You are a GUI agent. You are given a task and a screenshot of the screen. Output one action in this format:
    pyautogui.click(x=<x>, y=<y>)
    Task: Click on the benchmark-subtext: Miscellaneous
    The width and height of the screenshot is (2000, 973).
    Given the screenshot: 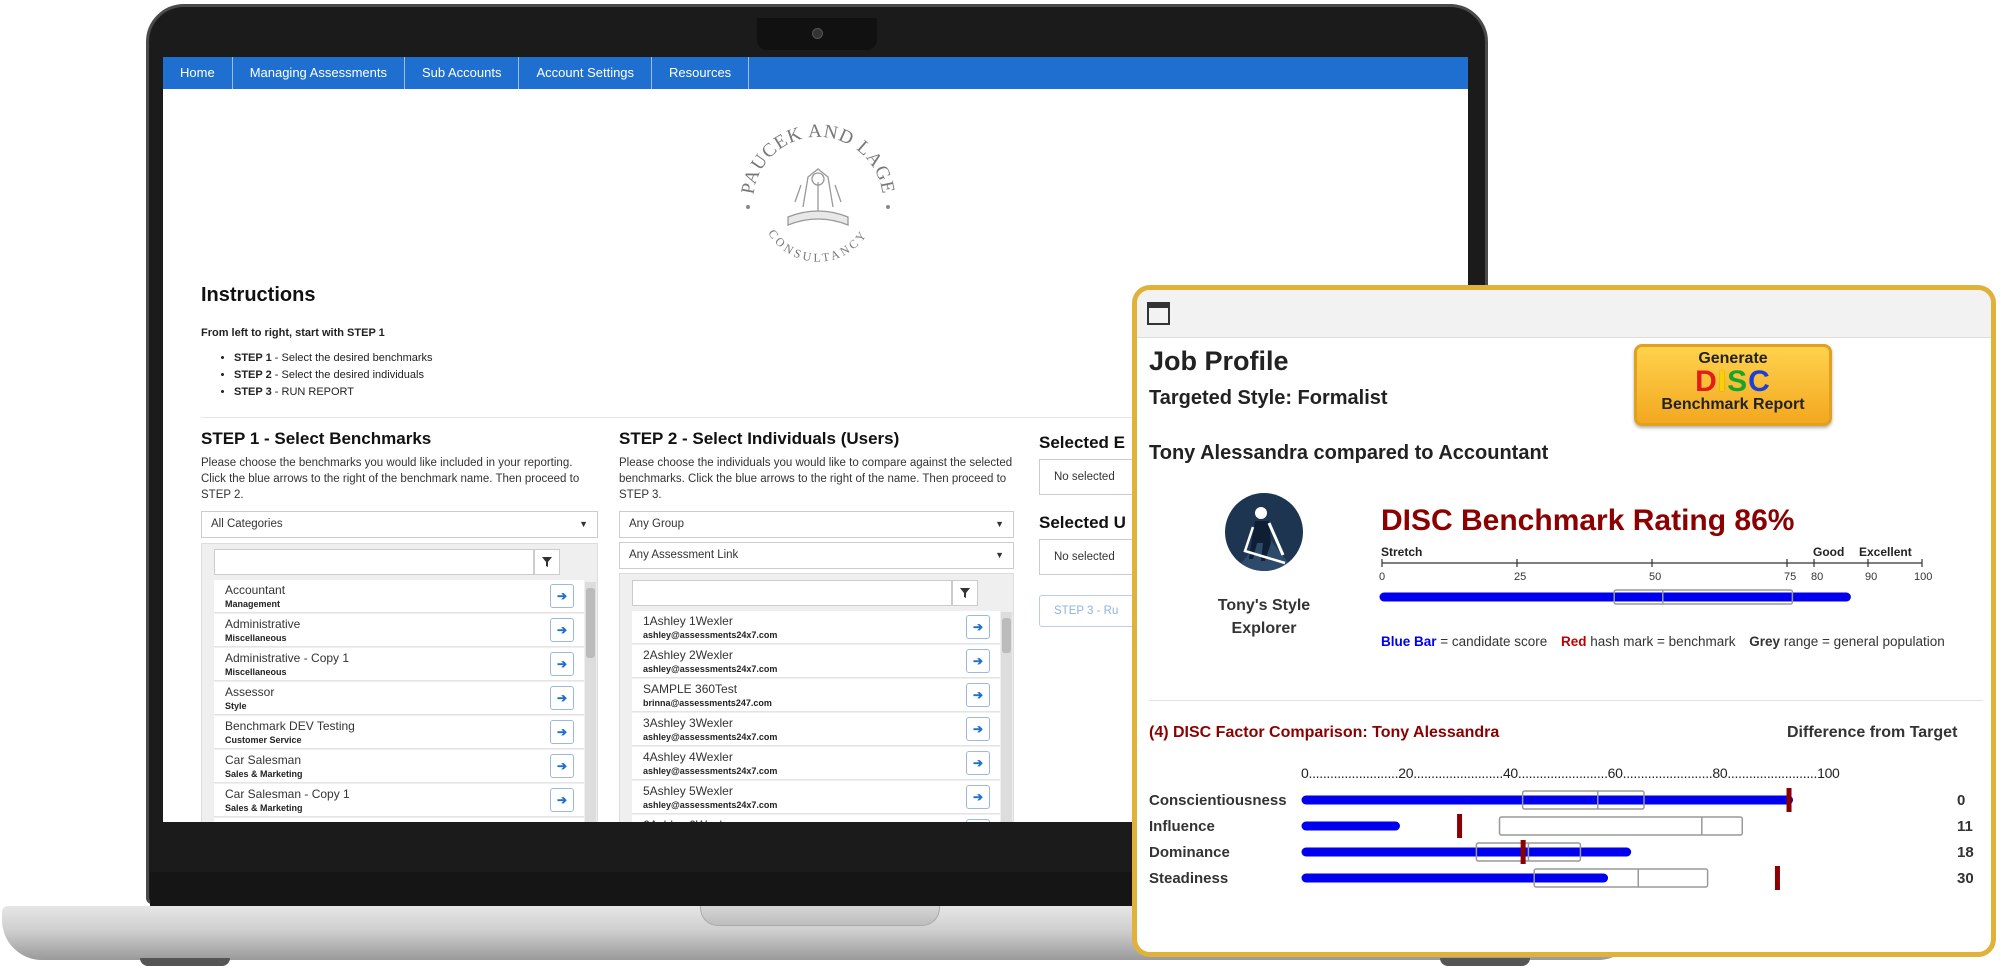 What is the action you would take?
    pyautogui.click(x=256, y=672)
    